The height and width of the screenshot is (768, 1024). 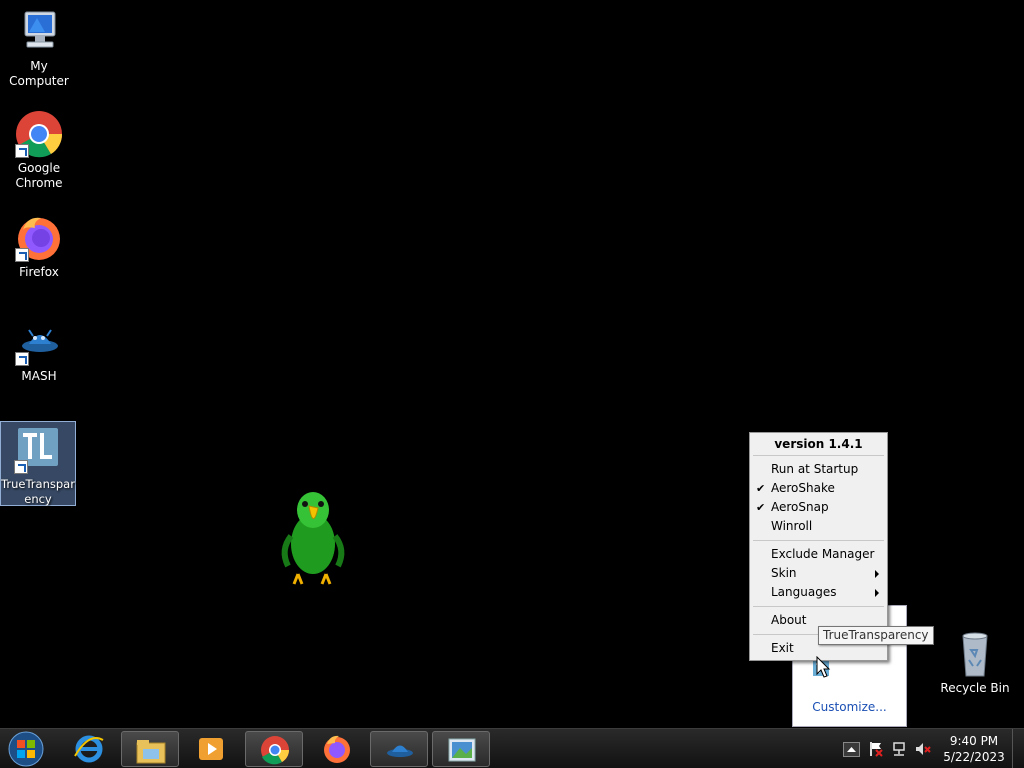 I want to click on menu-item-label: Languages, so click(x=804, y=592).